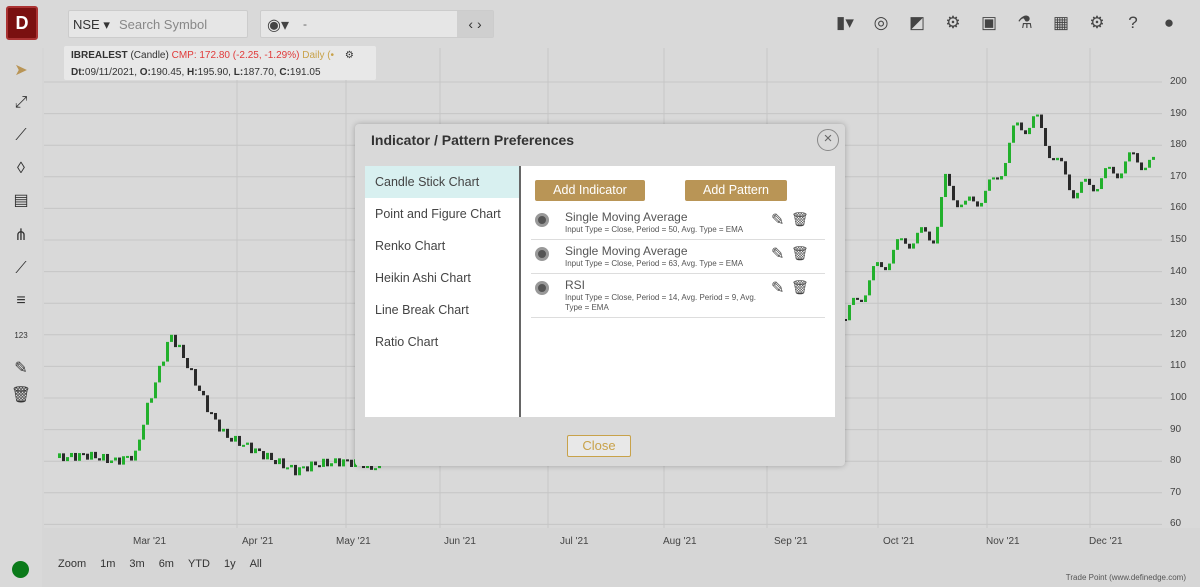  What do you see at coordinates (258, 541) in the screenshot?
I see `x-tick-label: Apr '21` at bounding box center [258, 541].